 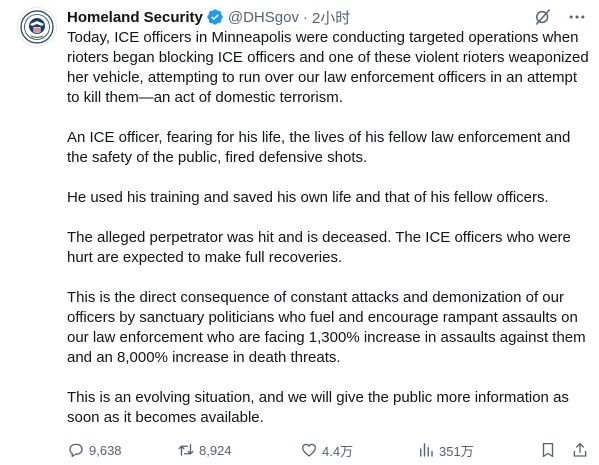 I want to click on share-icon, so click(x=580, y=449).